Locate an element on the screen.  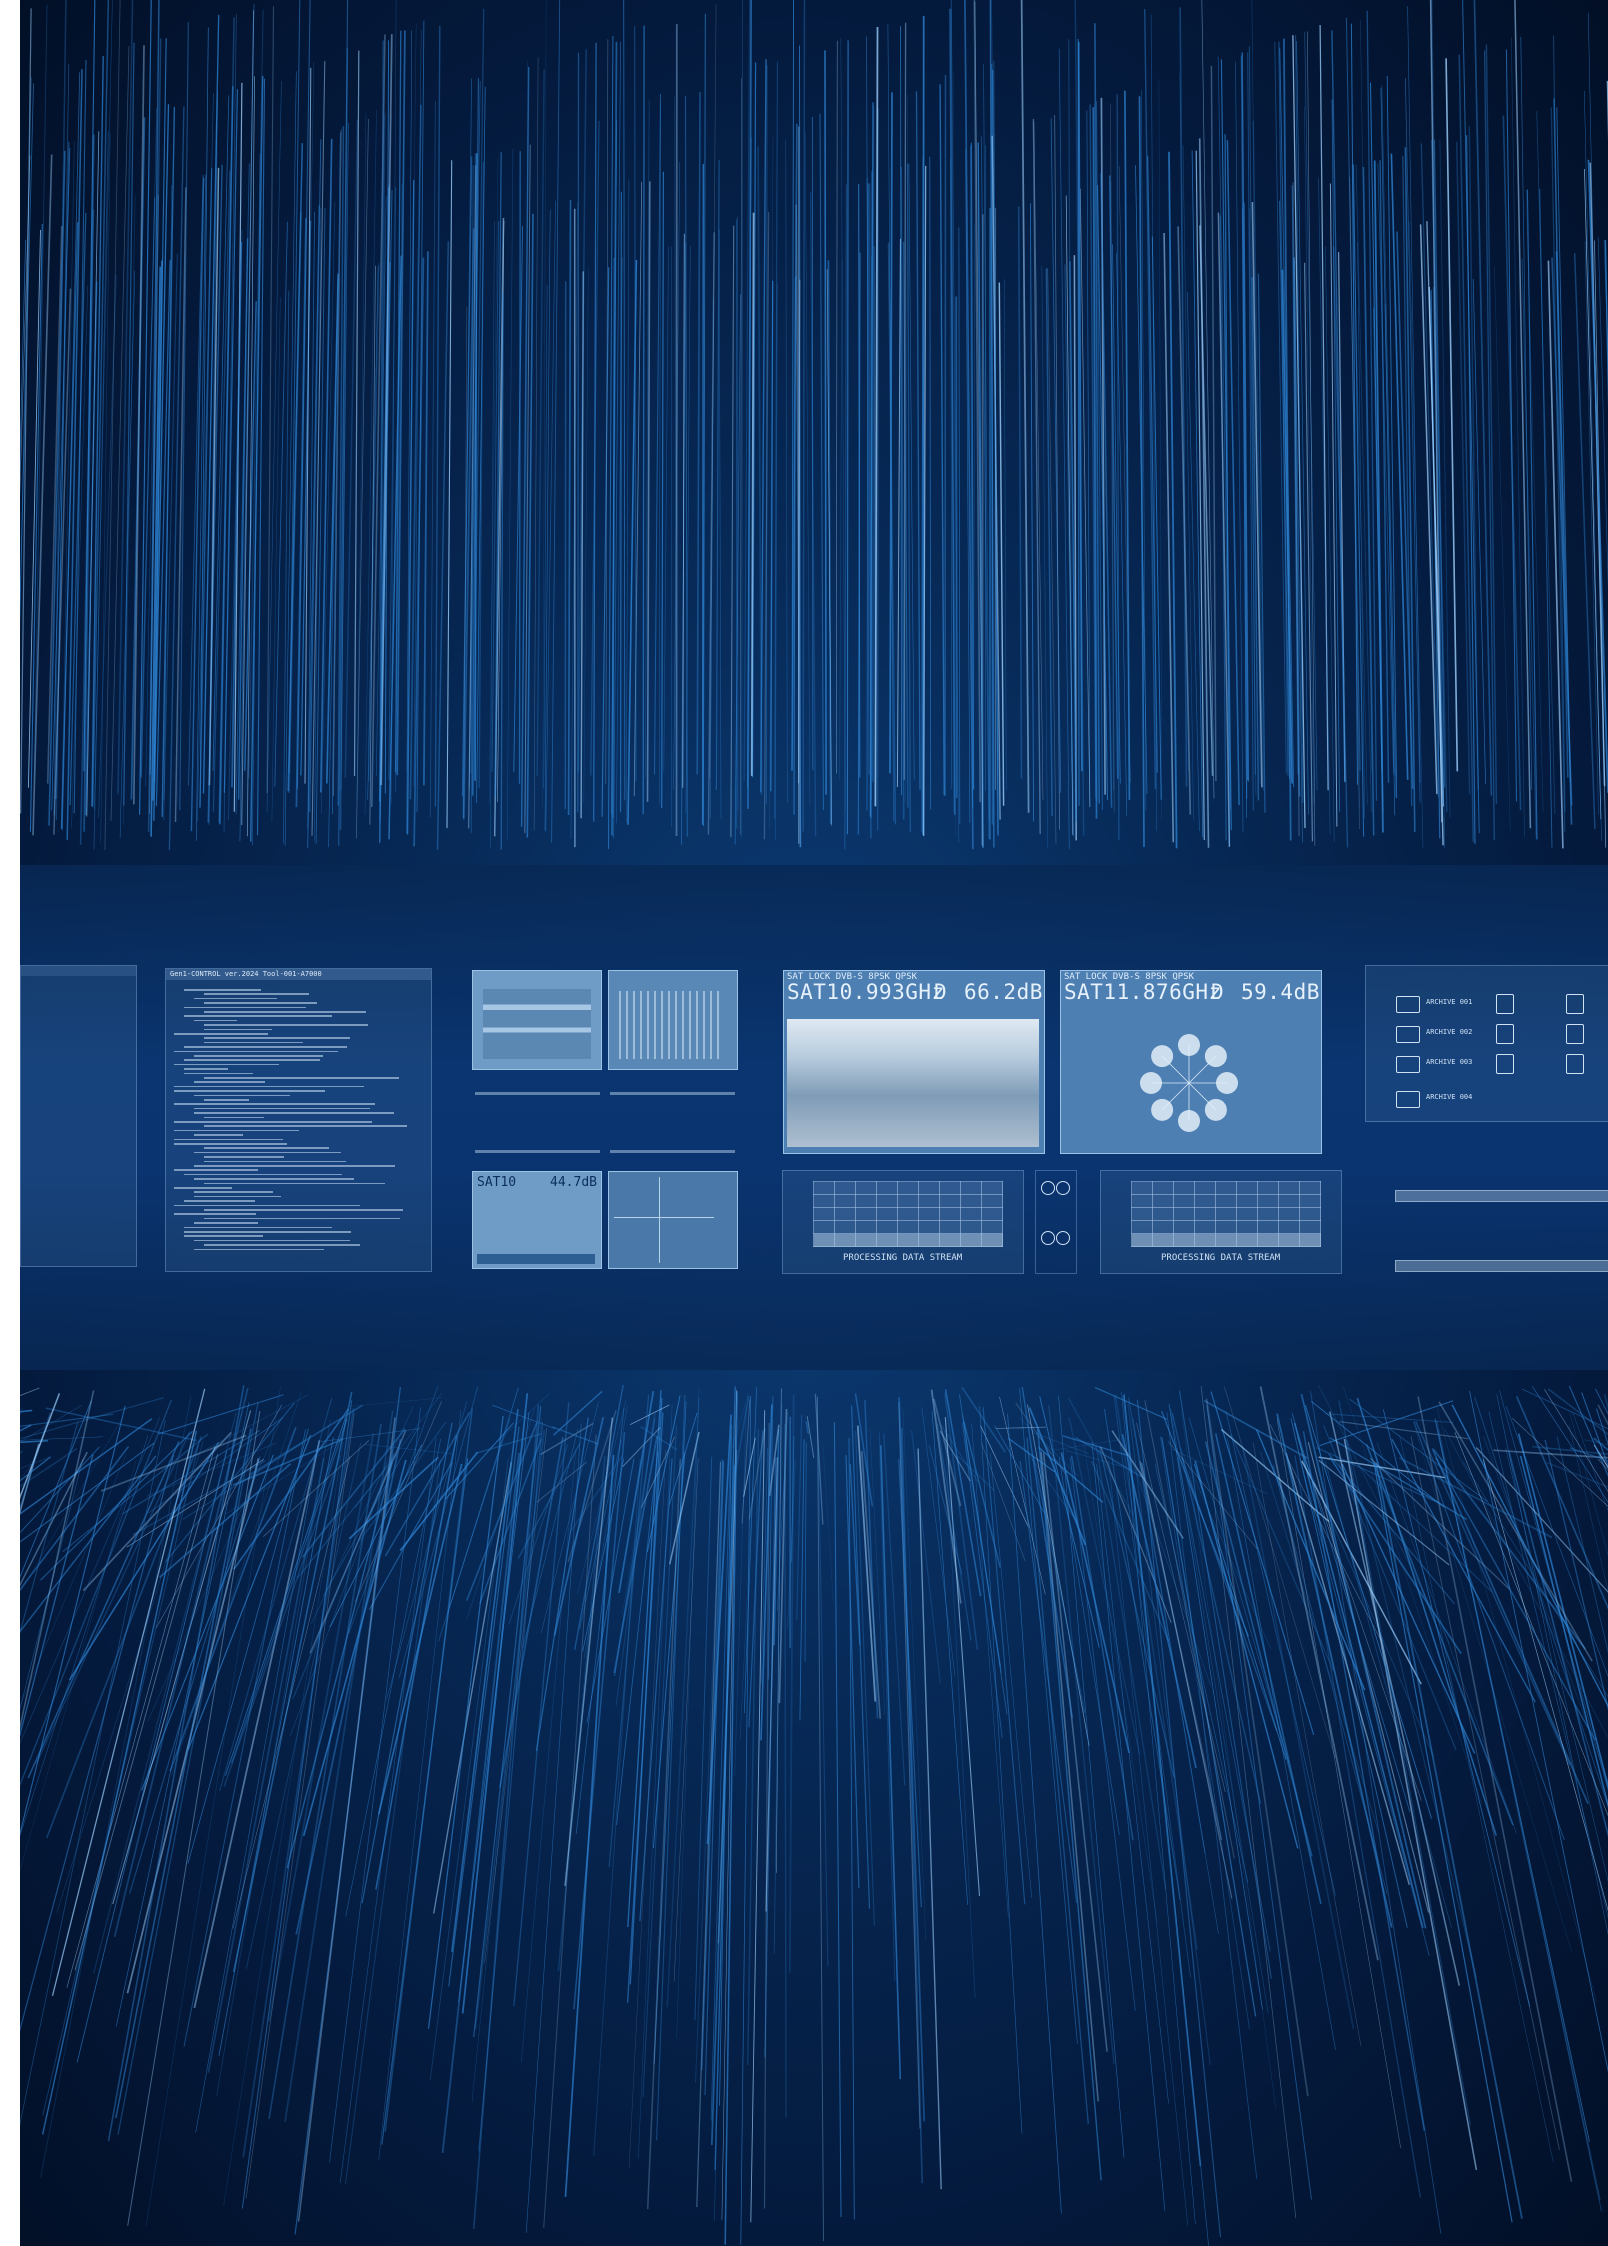
file-name: ARCHIVE 004 is located at coordinates (1449, 1097).